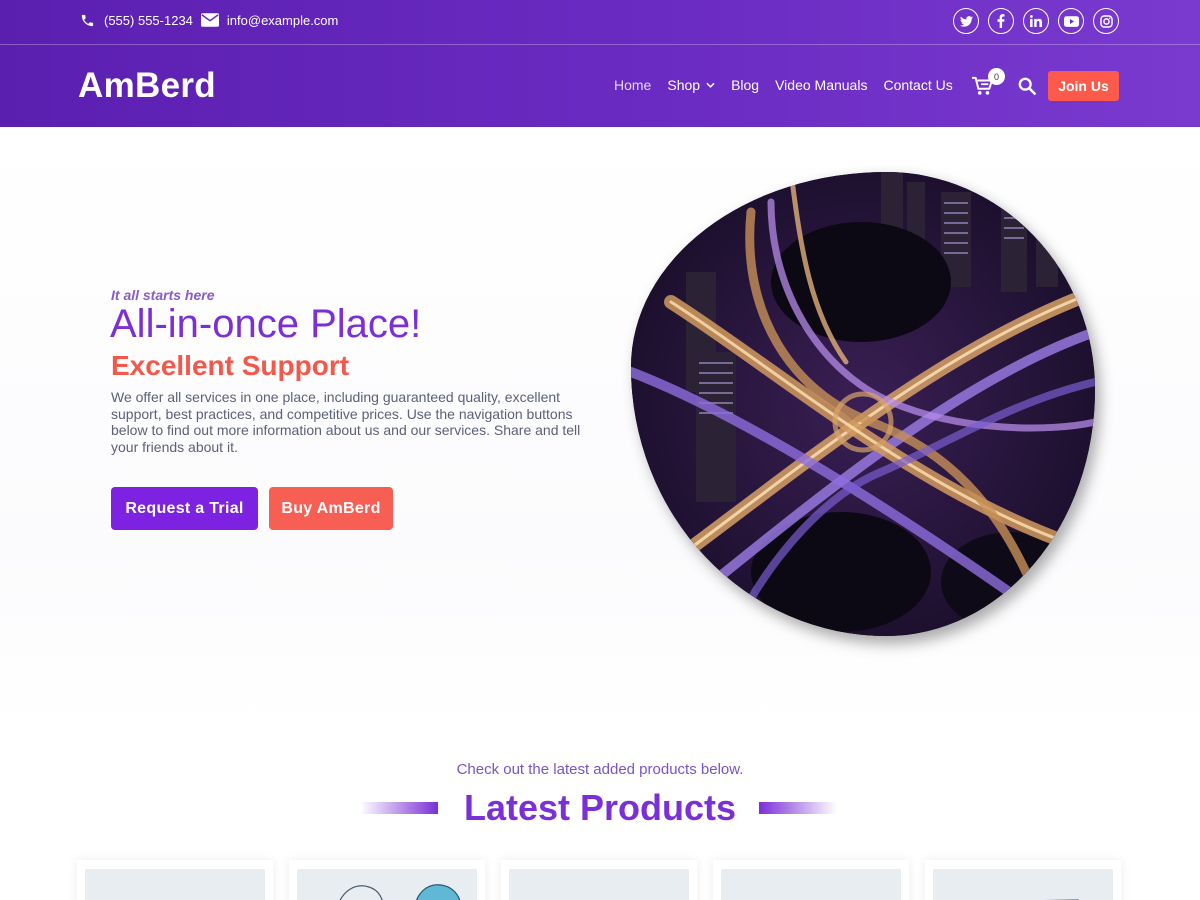 The image size is (1200, 900). I want to click on nav-item-blog: Blog, so click(745, 85).